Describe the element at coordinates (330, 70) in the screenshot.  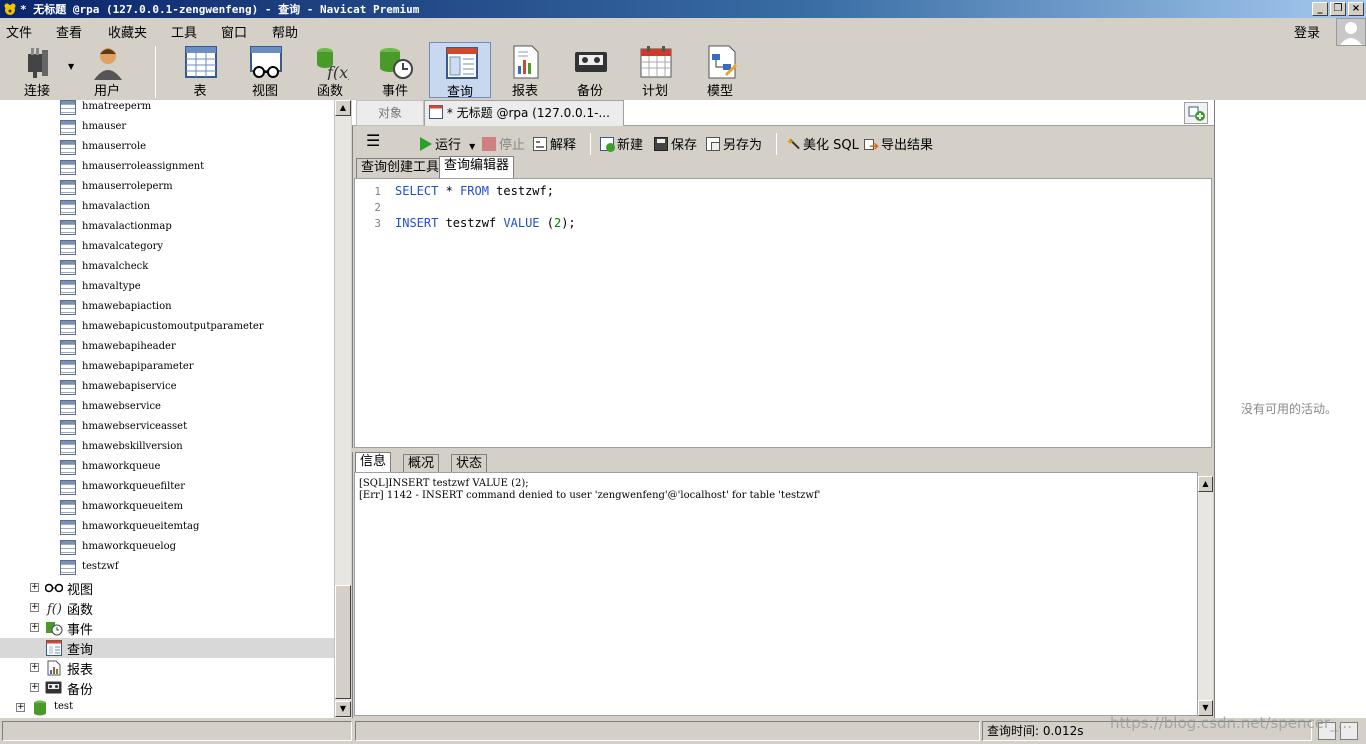
I see `toolbar-function-button: f(x) 函数` at that location.